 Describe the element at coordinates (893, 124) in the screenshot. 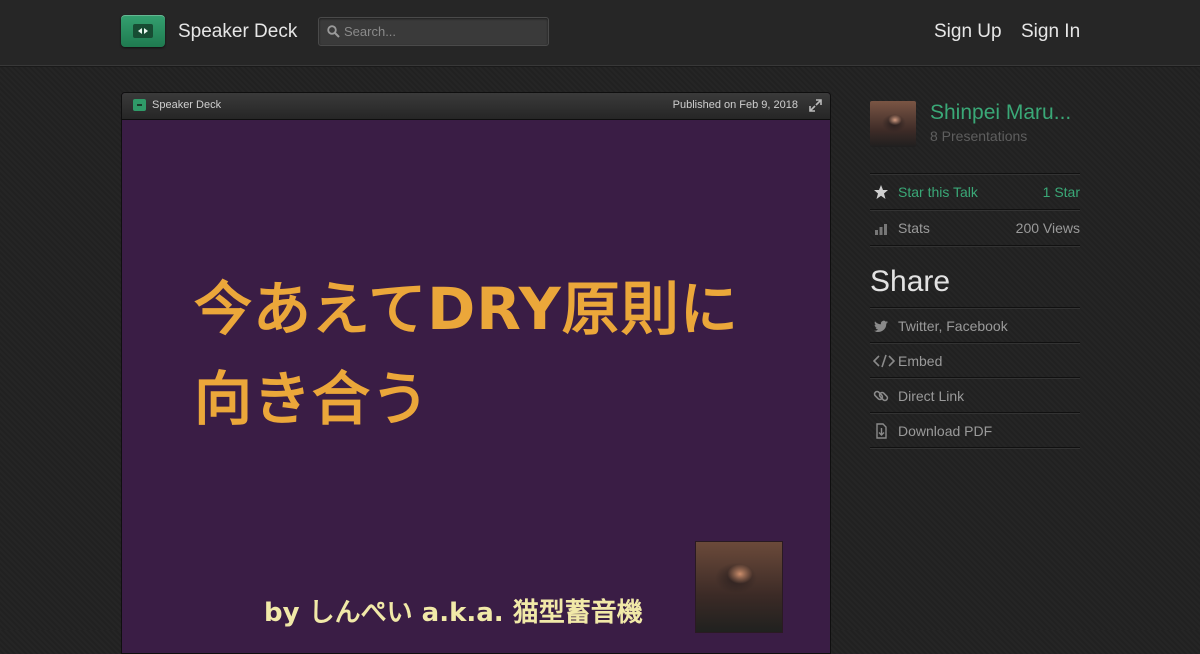

I see `avatar` at that location.